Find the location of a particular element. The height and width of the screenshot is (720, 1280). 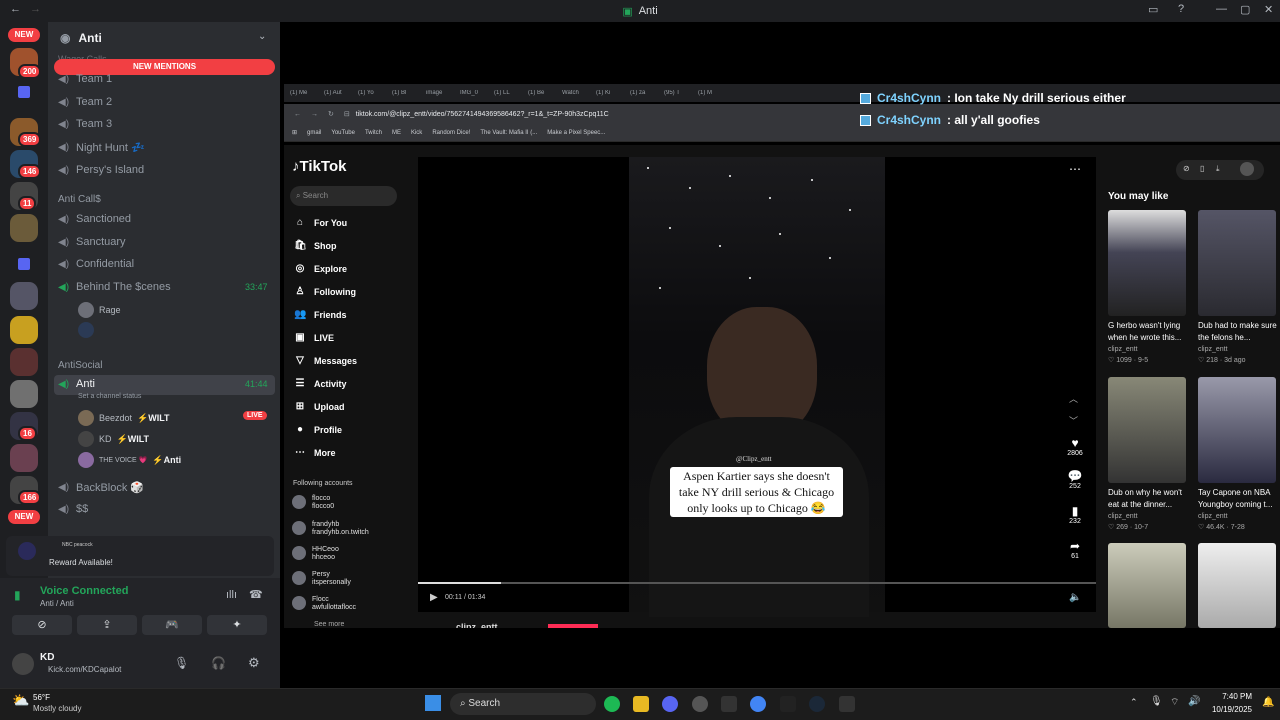

new-unread-pill: NEW is located at coordinates (24, 35).